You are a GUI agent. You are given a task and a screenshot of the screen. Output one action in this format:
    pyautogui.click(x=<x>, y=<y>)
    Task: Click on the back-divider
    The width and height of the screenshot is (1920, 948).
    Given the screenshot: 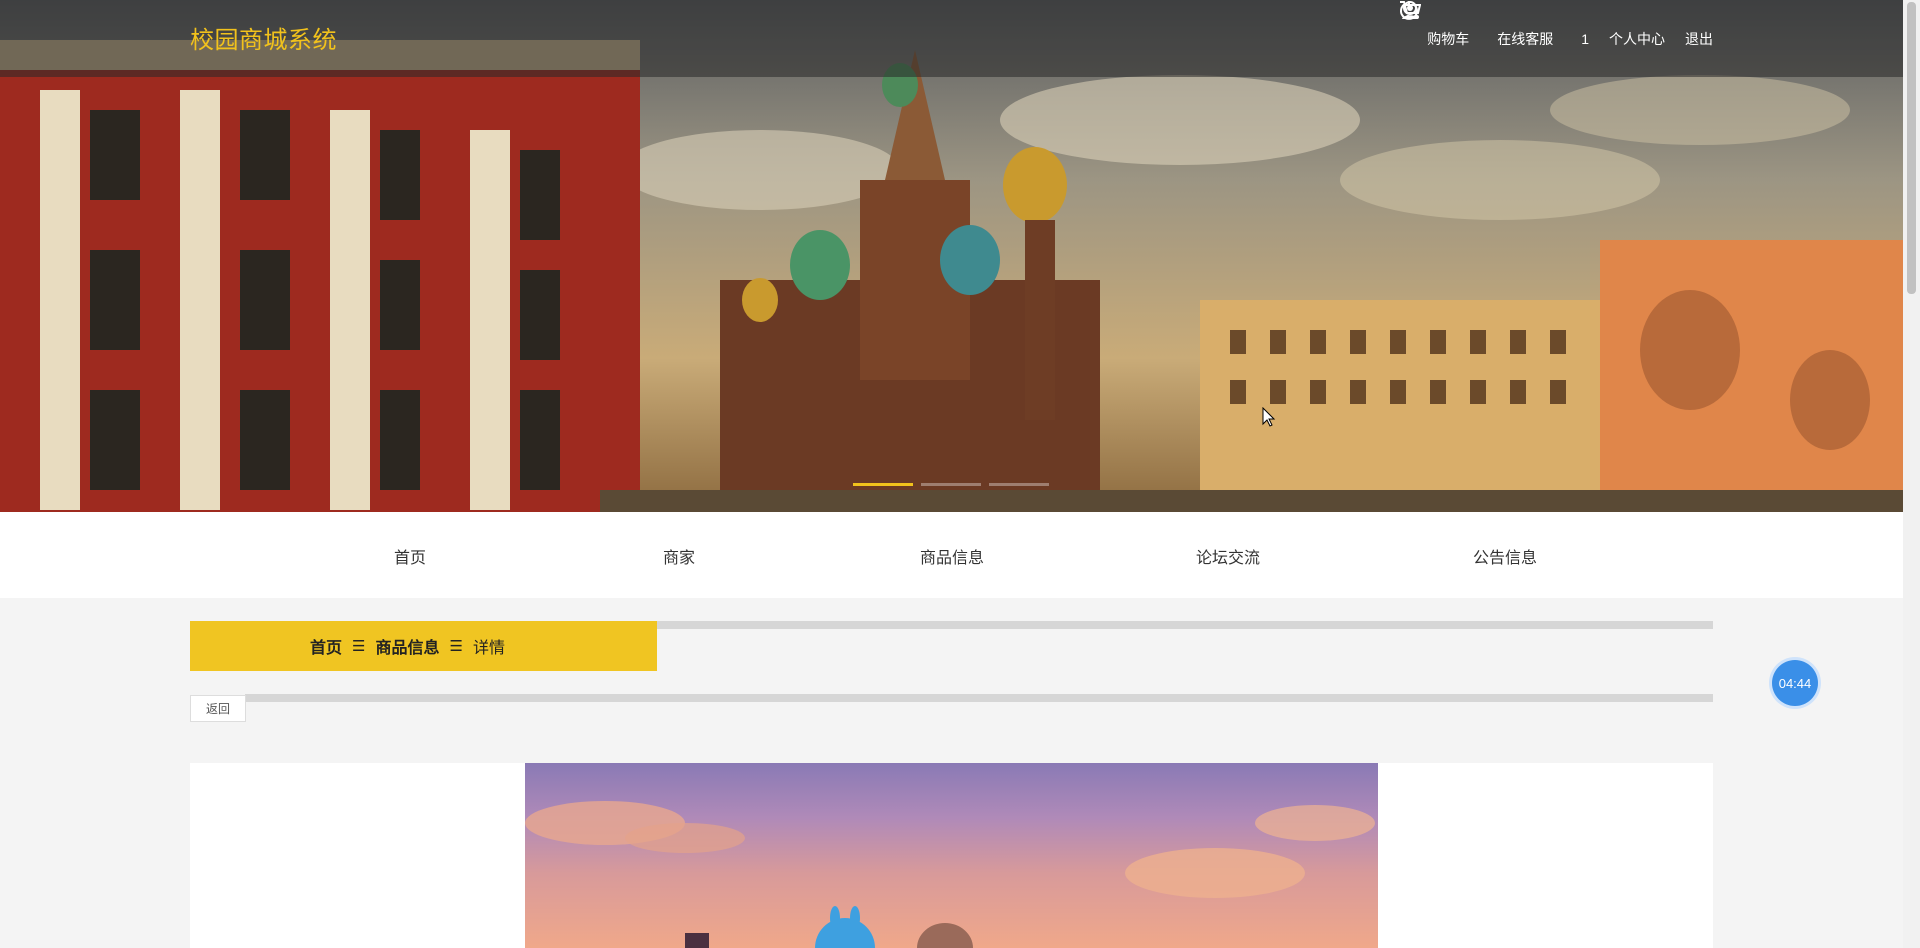 What is the action you would take?
    pyautogui.click(x=979, y=698)
    